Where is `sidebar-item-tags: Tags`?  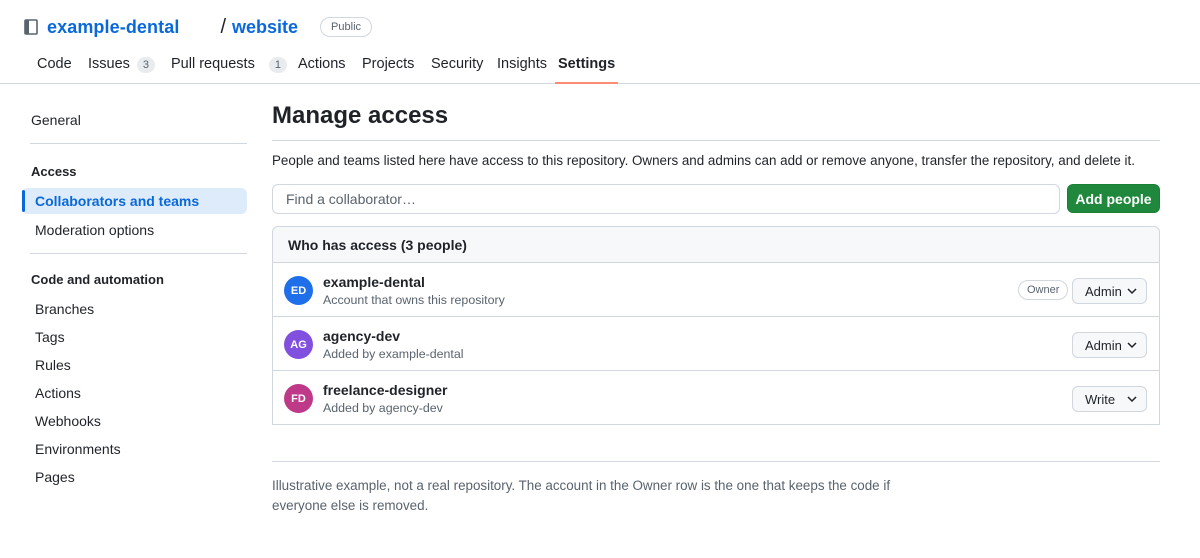 sidebar-item-tags: Tags is located at coordinates (134, 337).